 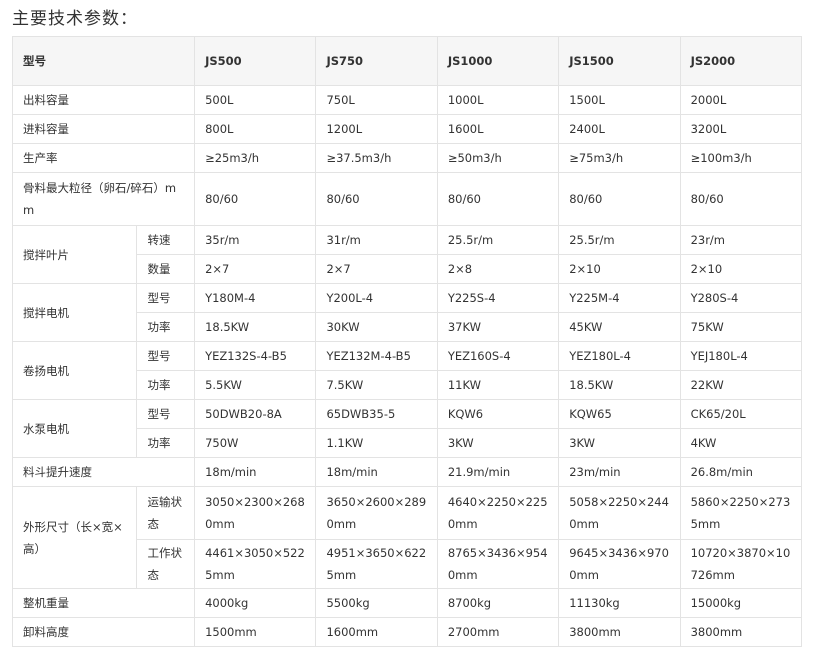 What do you see at coordinates (619, 129) in the screenshot?
I see `table-cell: 2400L` at bounding box center [619, 129].